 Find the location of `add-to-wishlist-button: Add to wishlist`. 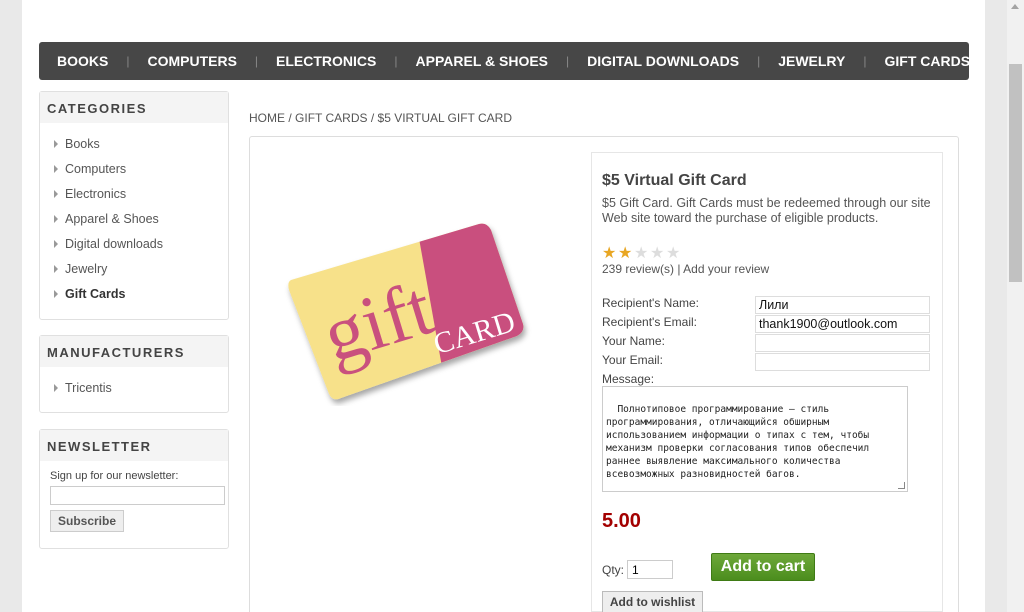

add-to-wishlist-button: Add to wishlist is located at coordinates (652, 601).